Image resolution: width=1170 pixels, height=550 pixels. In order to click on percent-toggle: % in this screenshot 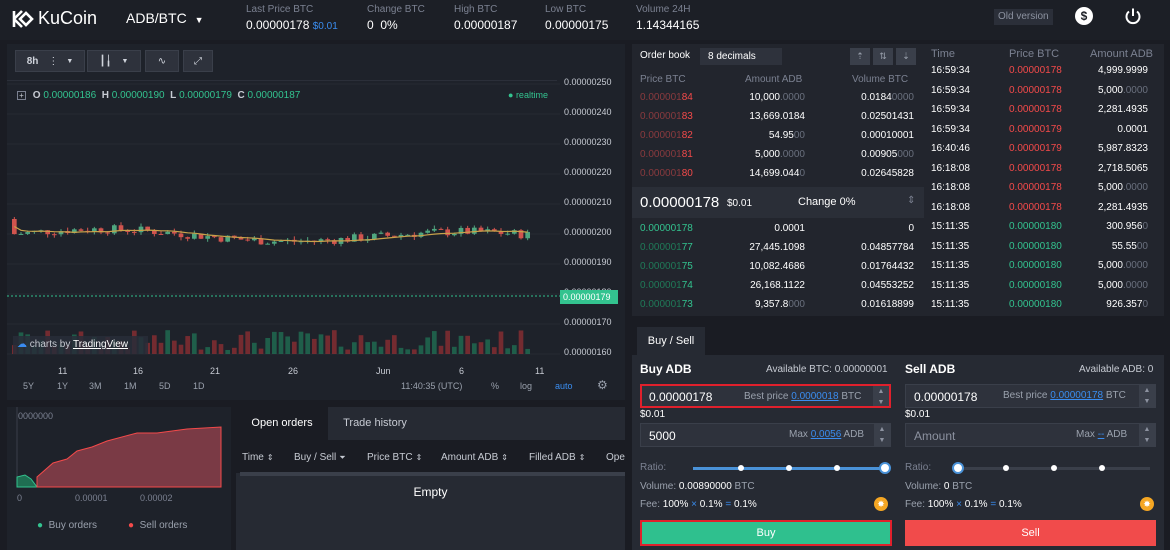, I will do `click(495, 386)`.